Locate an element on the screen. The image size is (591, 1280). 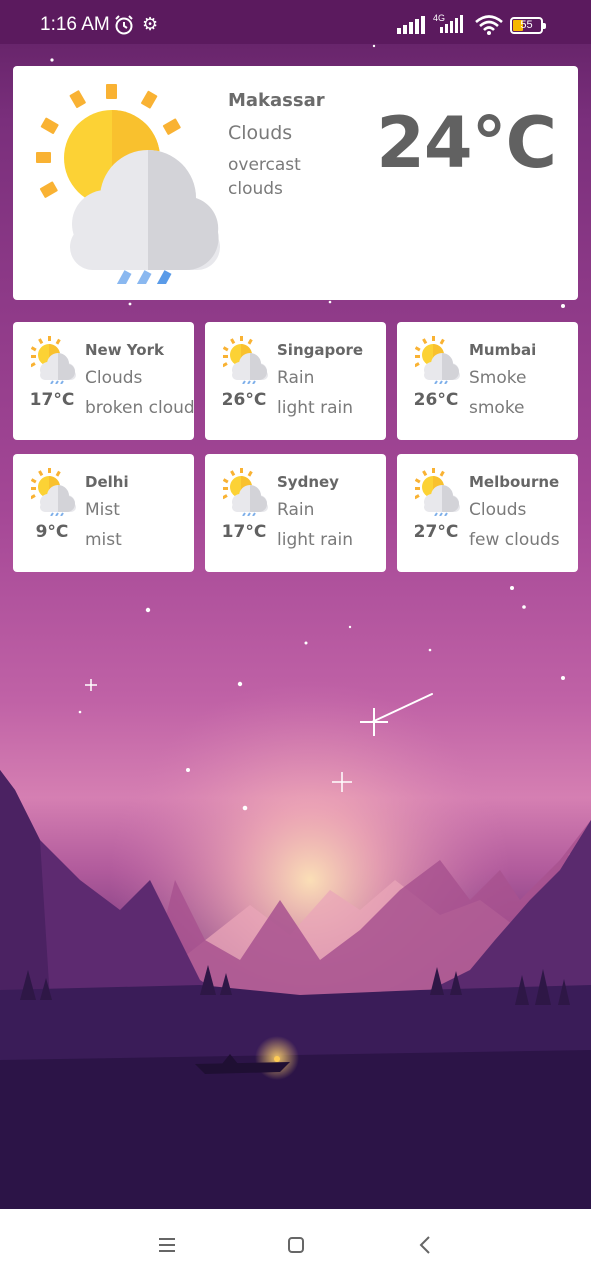
city-name: Delhi is located at coordinates (107, 482).